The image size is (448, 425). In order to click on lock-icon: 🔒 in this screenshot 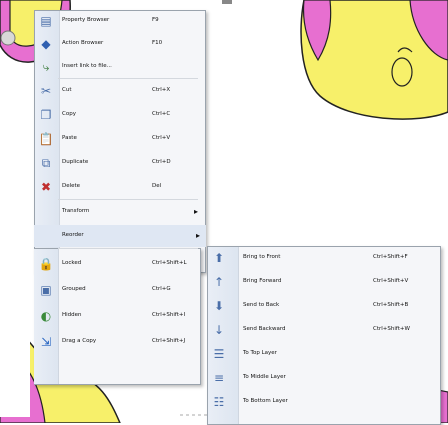, I will do `click(46, 264)`.